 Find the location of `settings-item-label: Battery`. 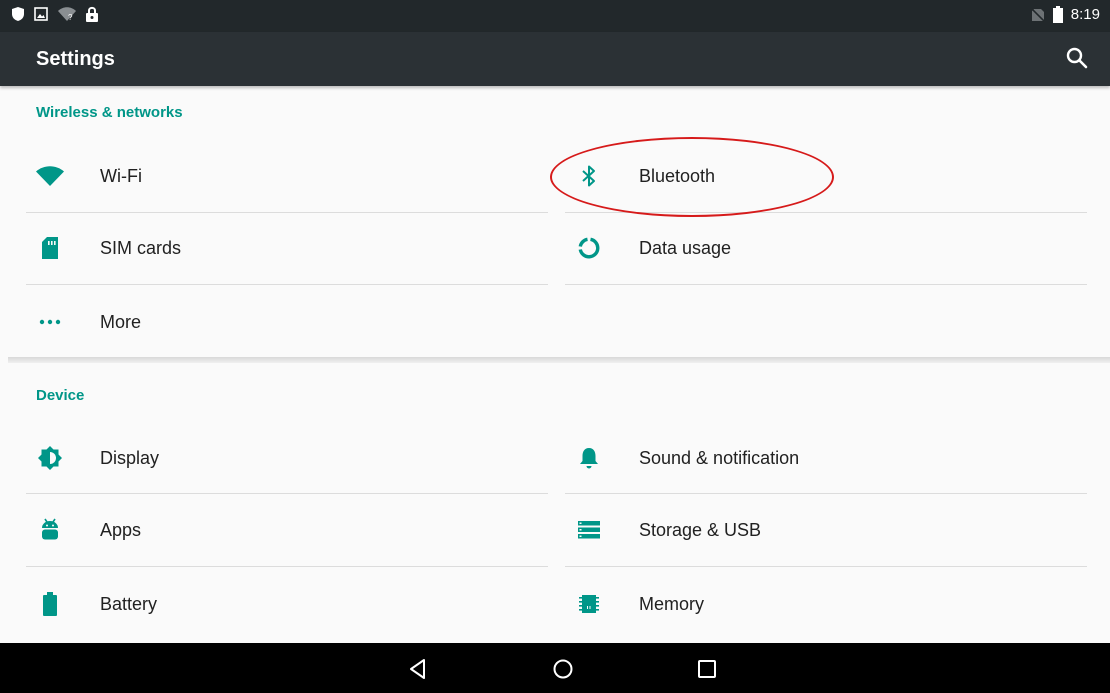

settings-item-label: Battery is located at coordinates (129, 604).